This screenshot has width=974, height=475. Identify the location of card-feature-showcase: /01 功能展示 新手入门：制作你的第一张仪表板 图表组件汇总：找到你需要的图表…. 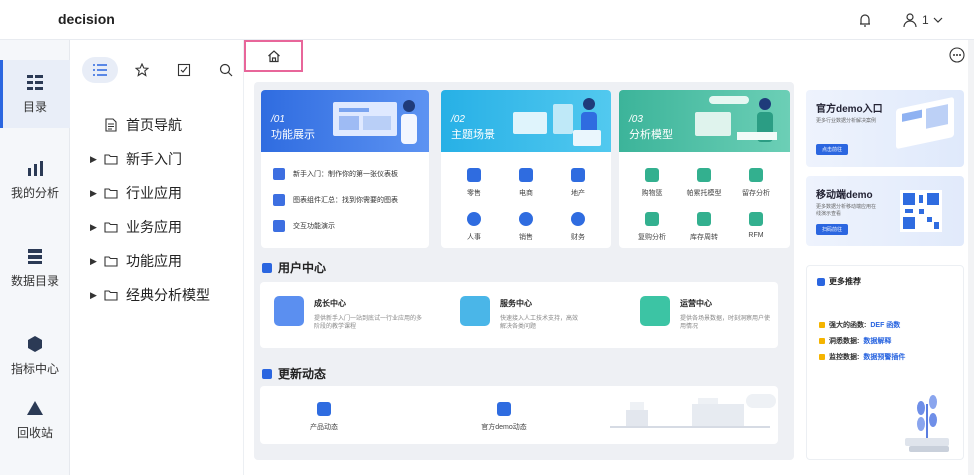
(345, 169).